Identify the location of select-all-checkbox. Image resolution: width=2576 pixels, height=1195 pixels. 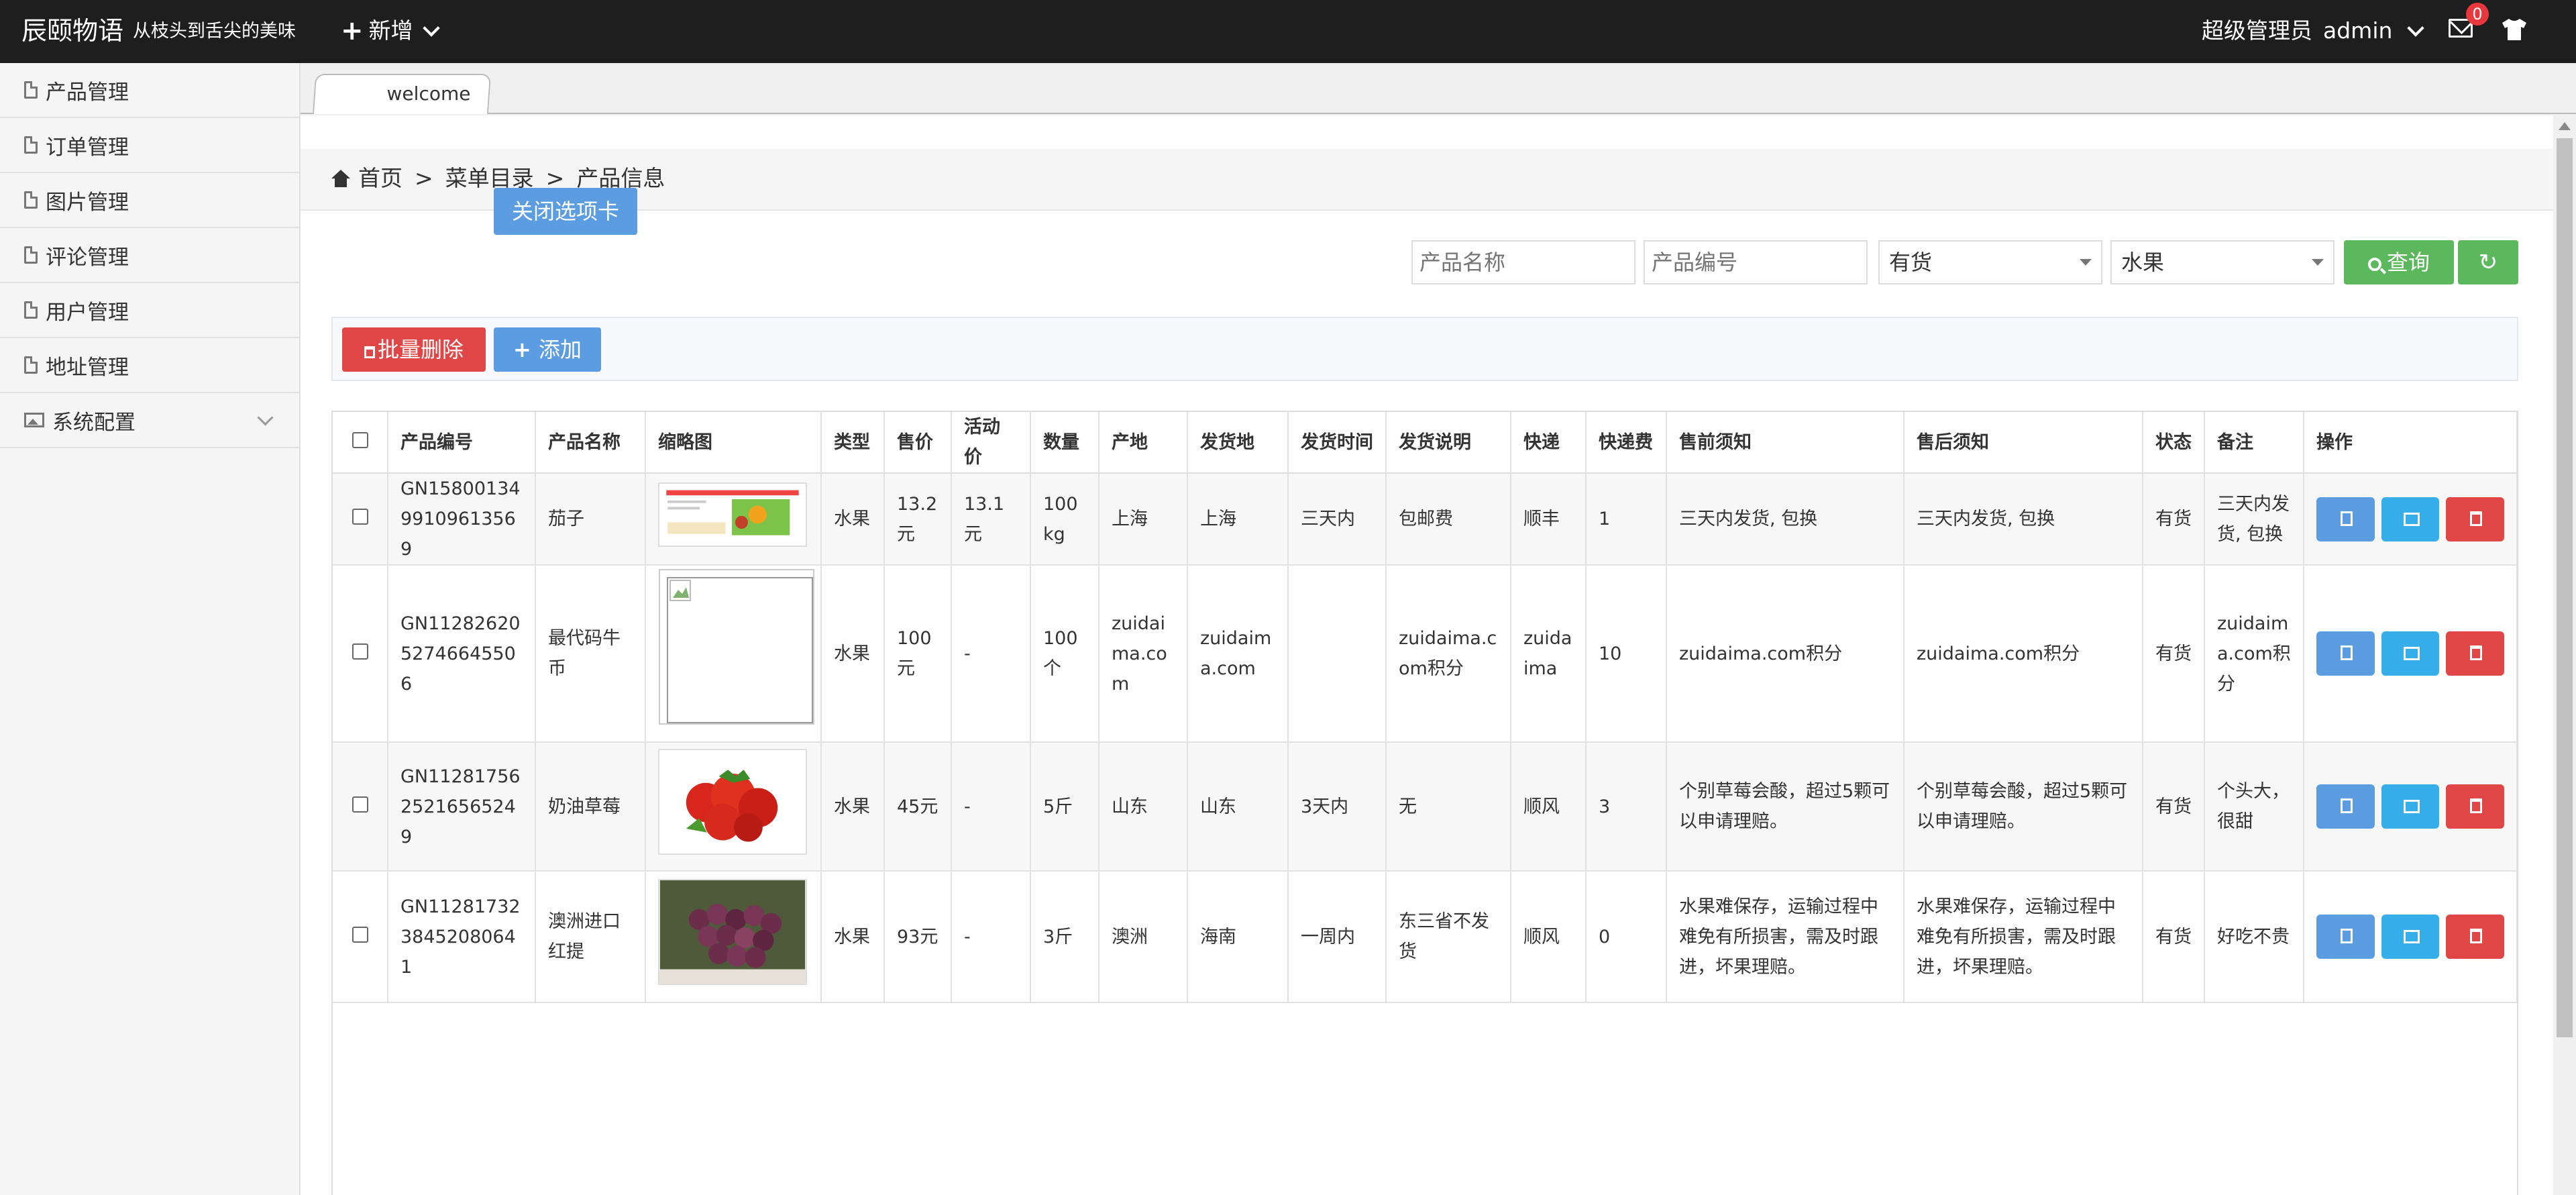
(360, 443).